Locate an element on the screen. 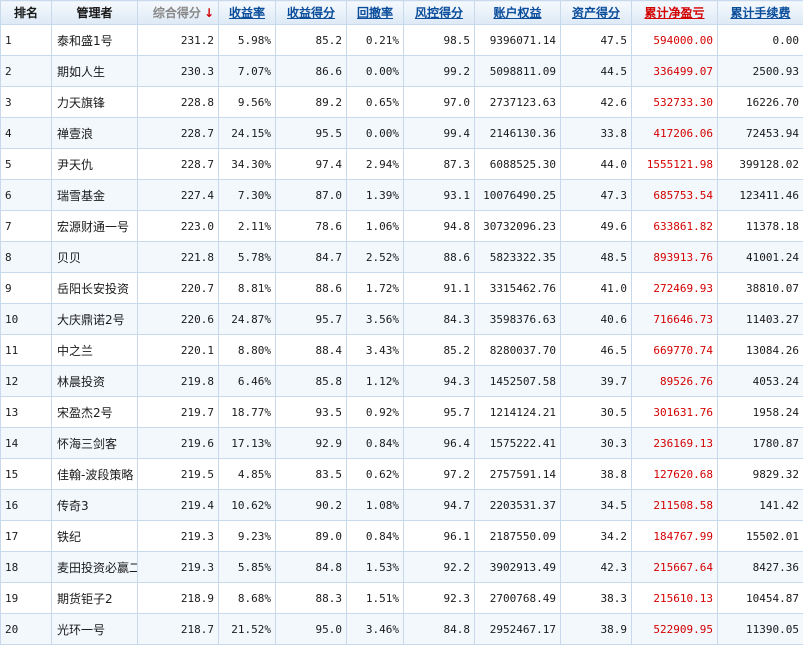  header-drawdown-rate: 回撤率 is located at coordinates (375, 13).